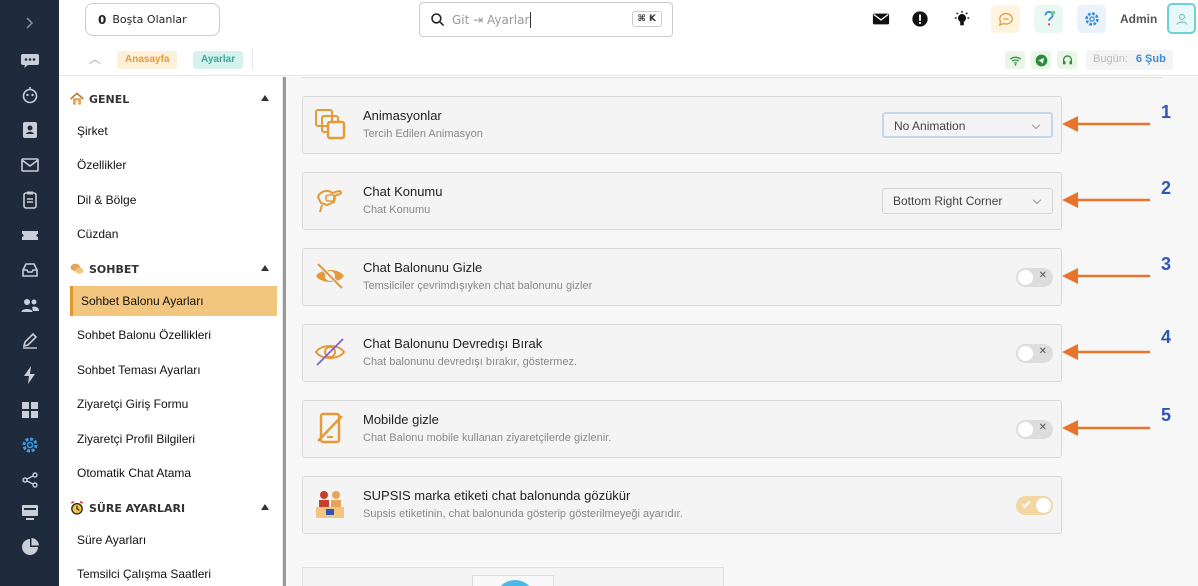  What do you see at coordinates (29, 512) in the screenshot?
I see `monitor-icon` at bounding box center [29, 512].